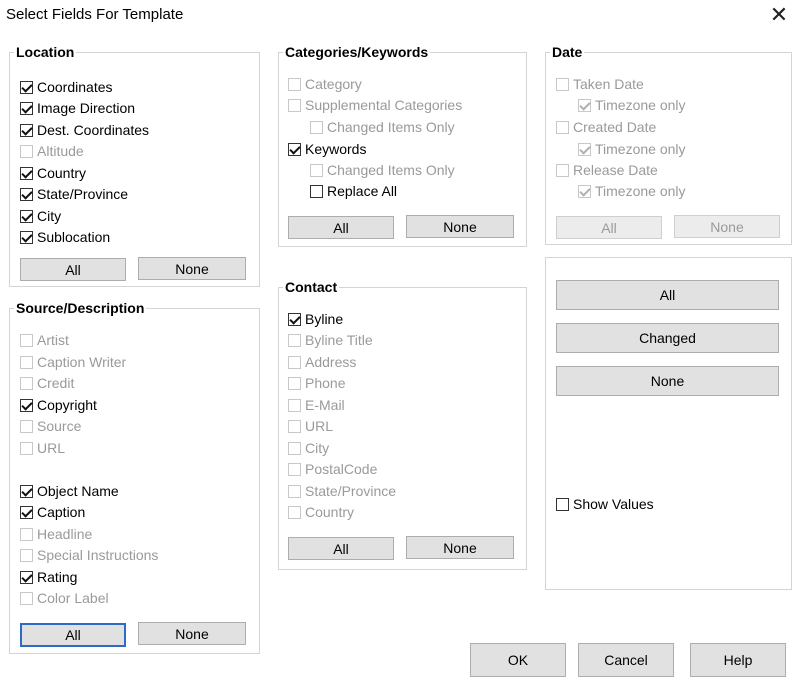 The image size is (800, 680). Describe the element at coordinates (632, 105) in the screenshot. I see `checkbox-taken-timezone-only: Timezone only` at that location.